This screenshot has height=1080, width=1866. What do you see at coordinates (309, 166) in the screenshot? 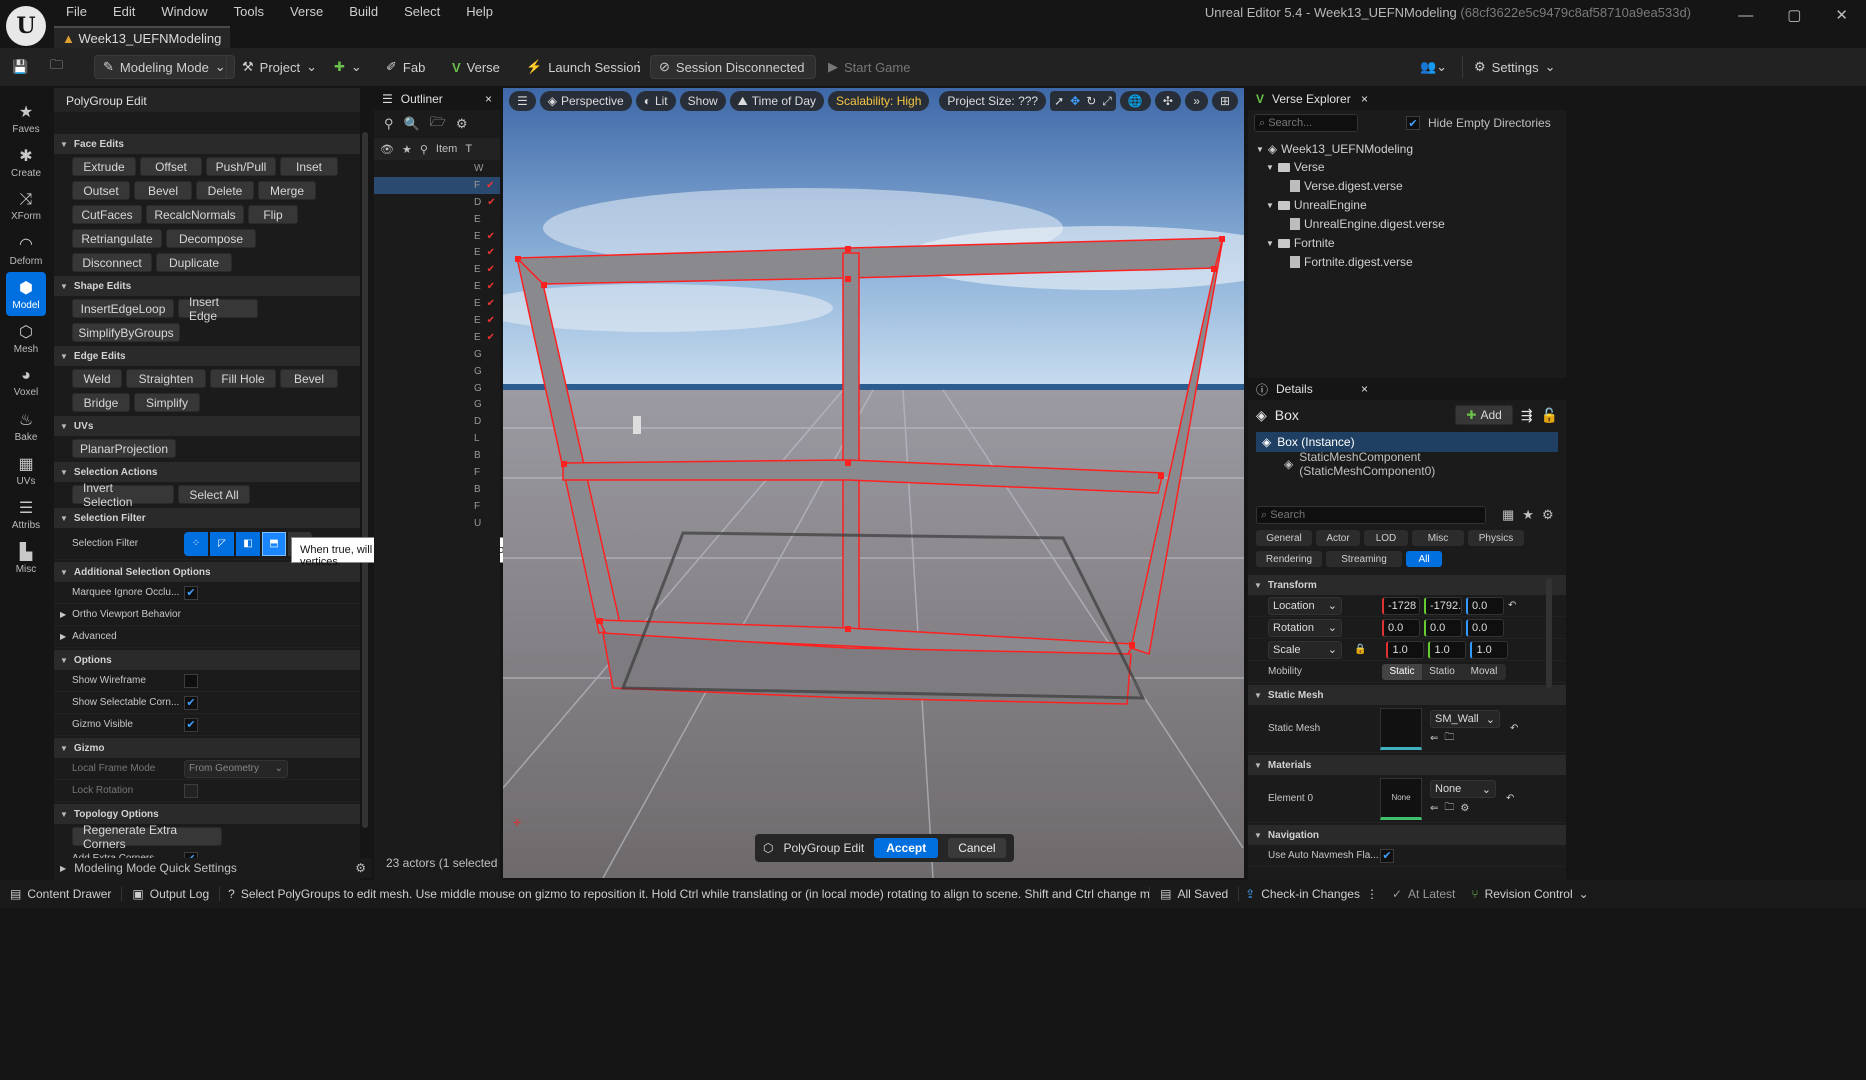
I see `inset-button: Inset` at bounding box center [309, 166].